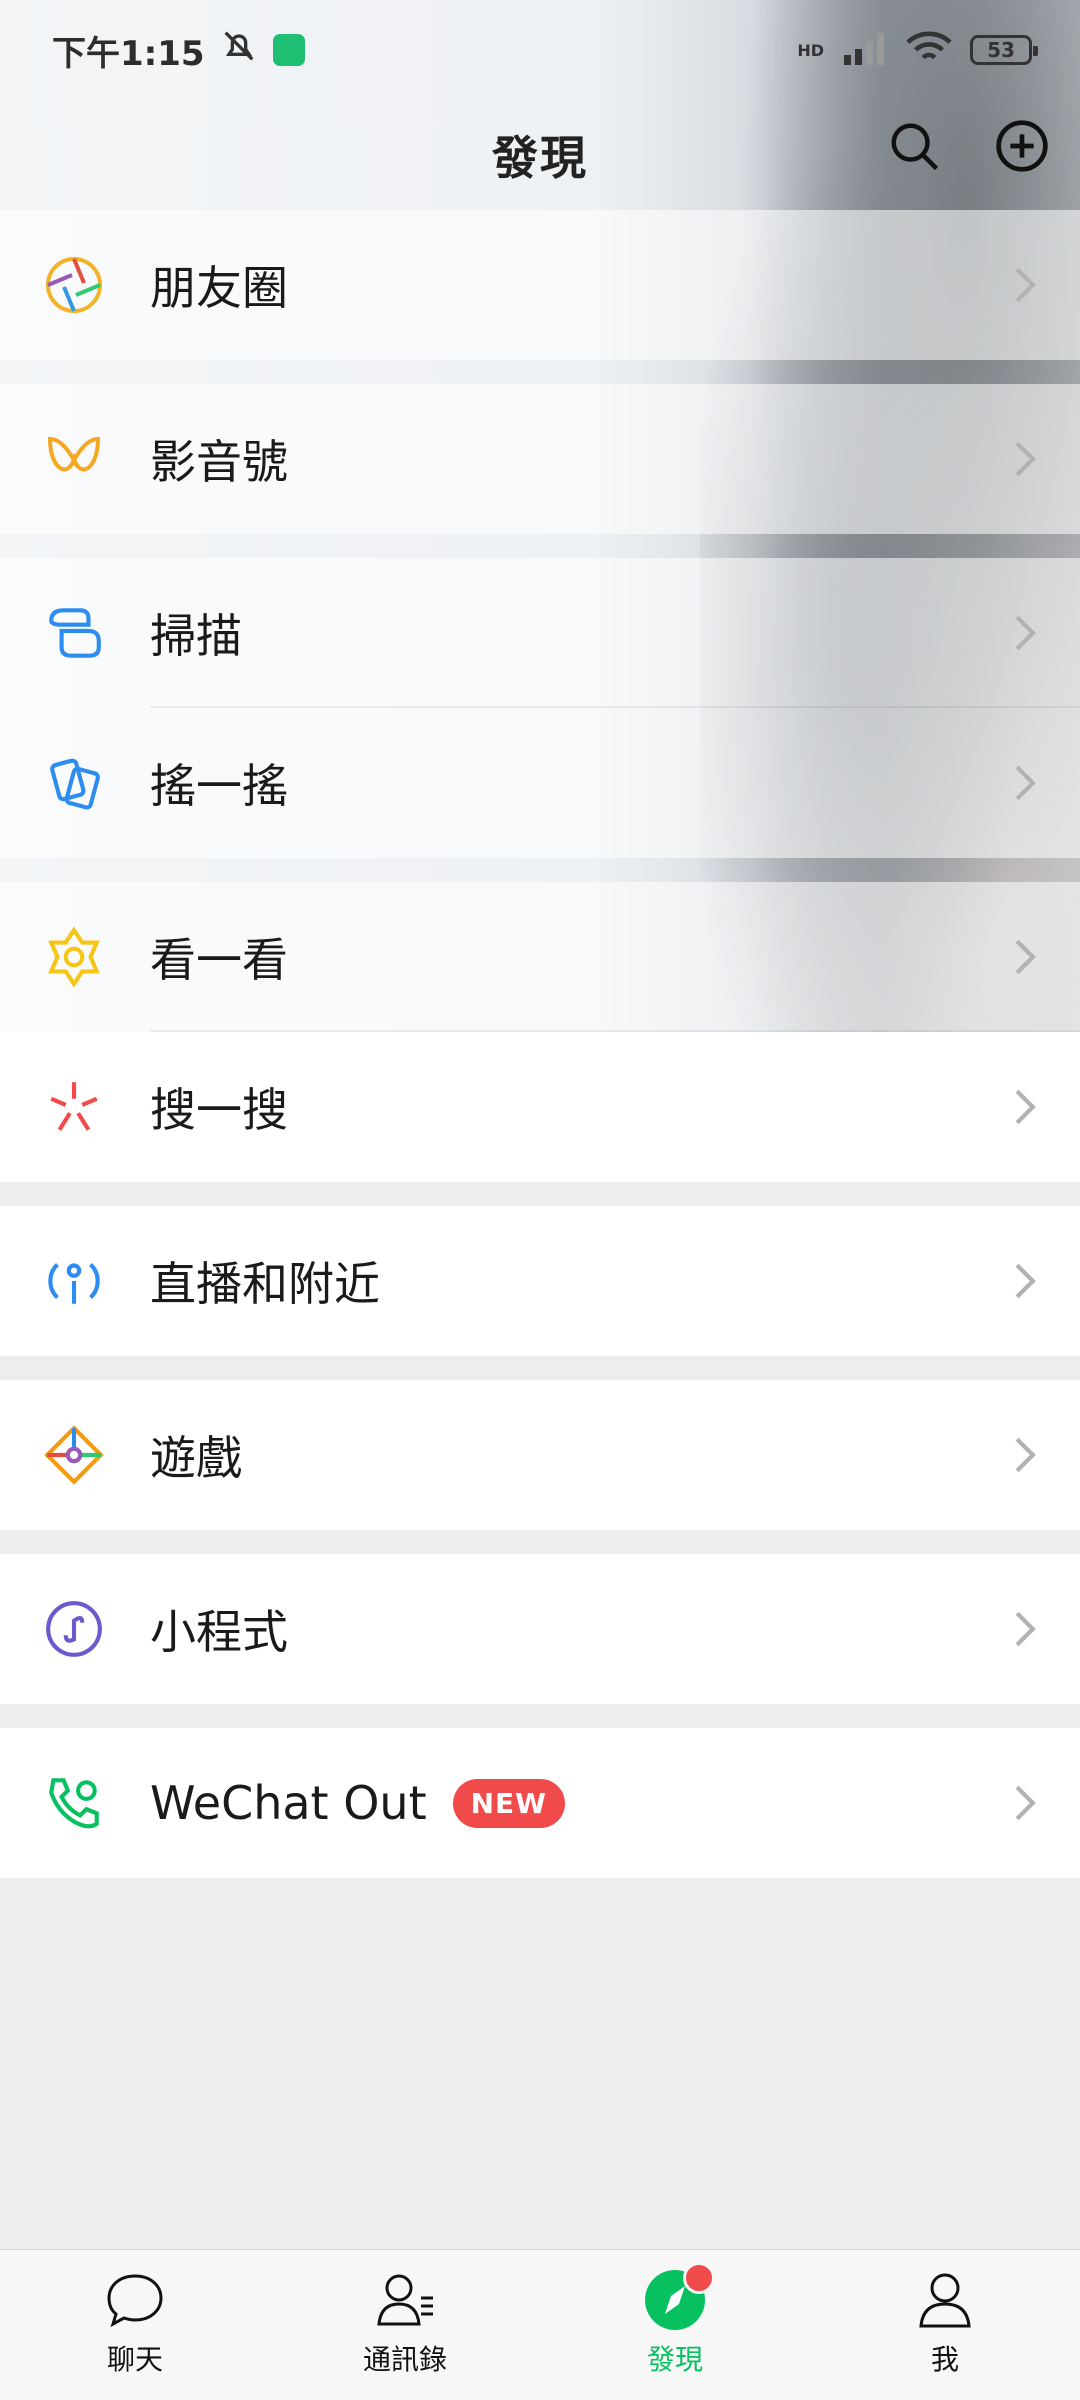  I want to click on nav-label: 聊天, so click(134, 2359).